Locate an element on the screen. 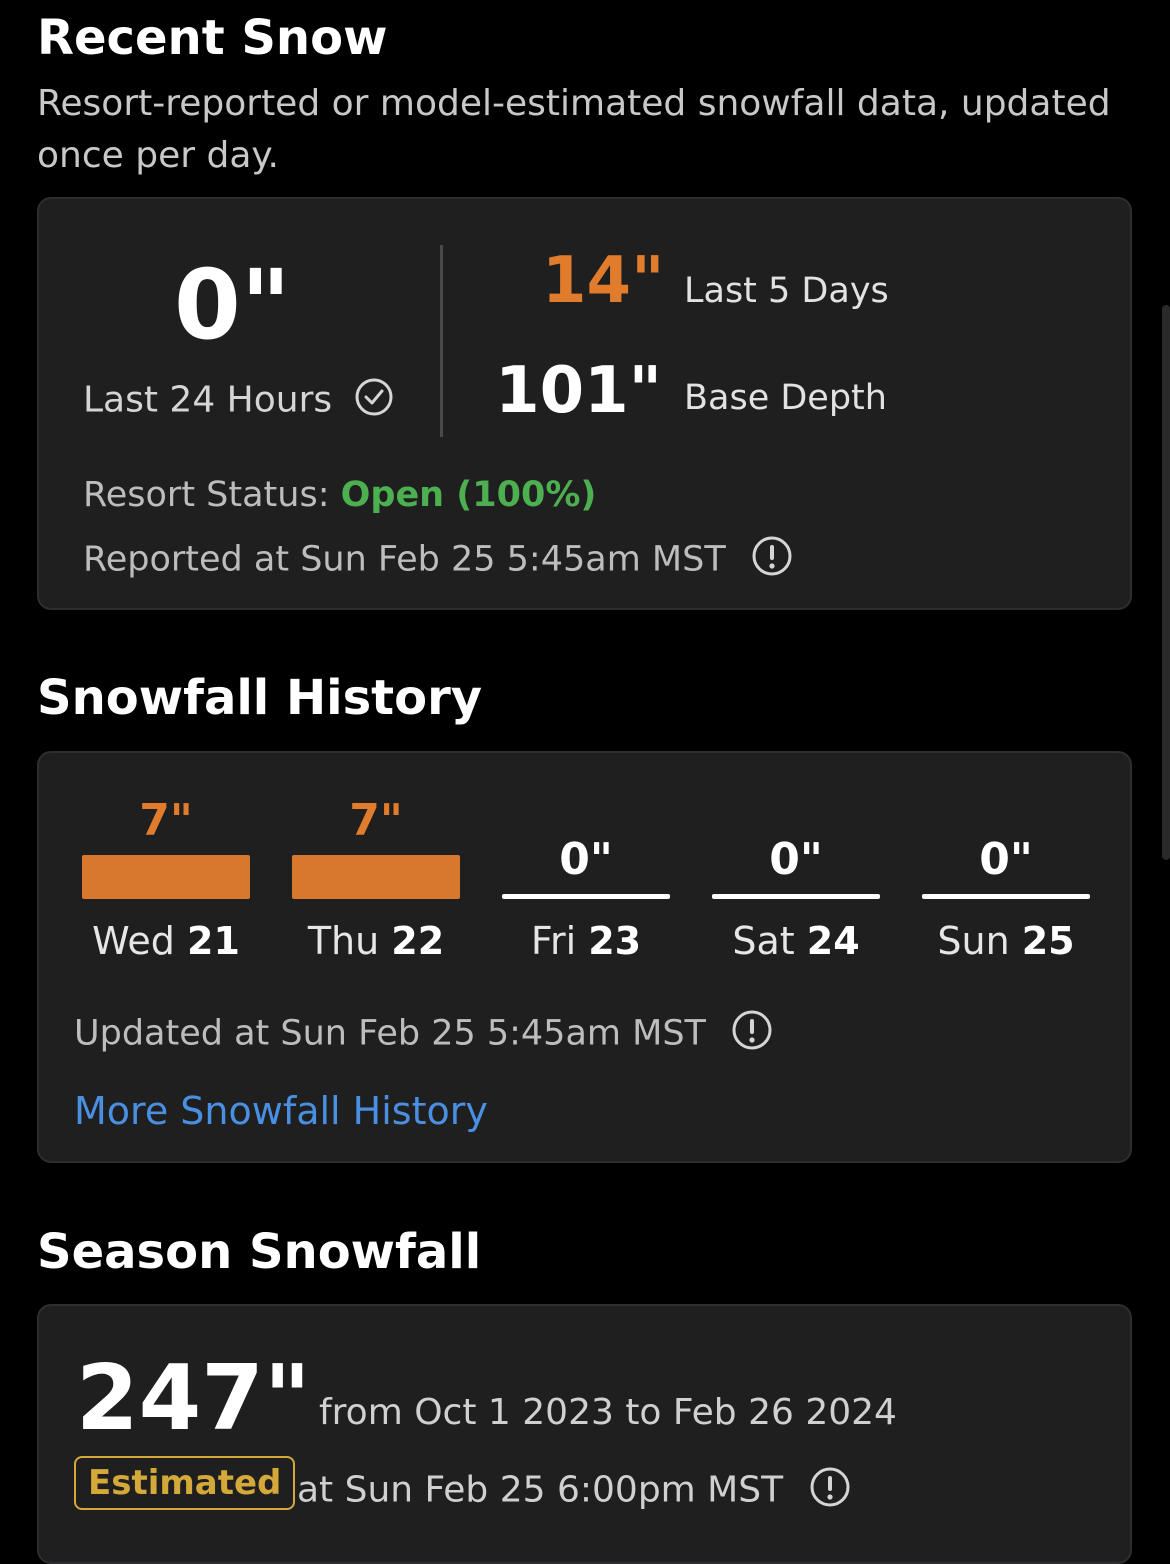 This screenshot has width=1170, height=1564. history-day-name: Sat is located at coordinates (769, 941).